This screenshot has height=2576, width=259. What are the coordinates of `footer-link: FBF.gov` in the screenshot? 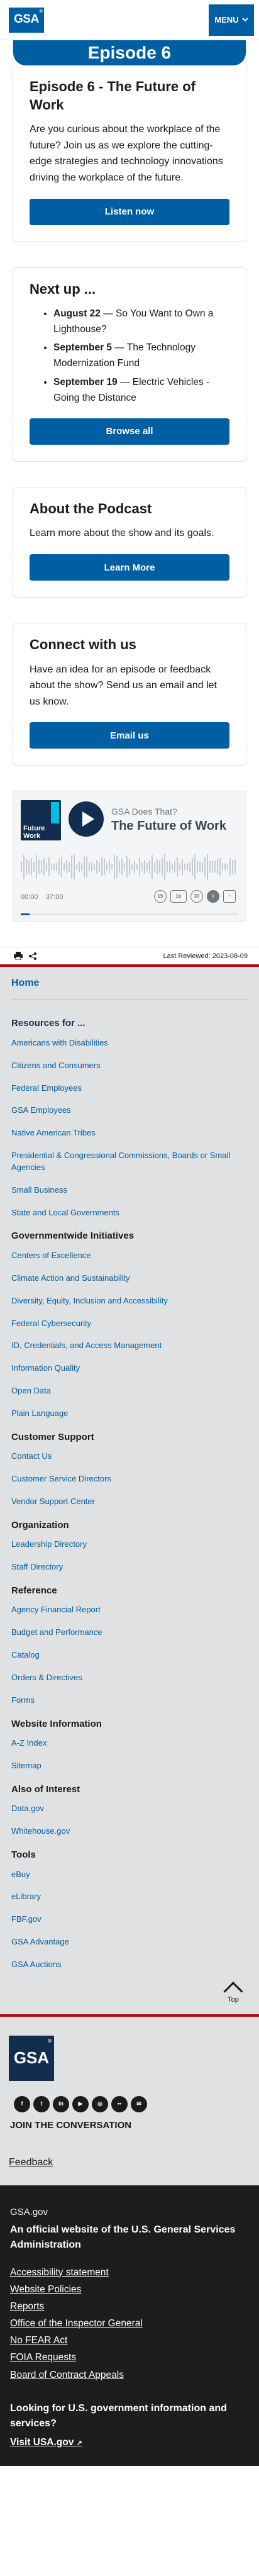 It's located at (129, 1920).